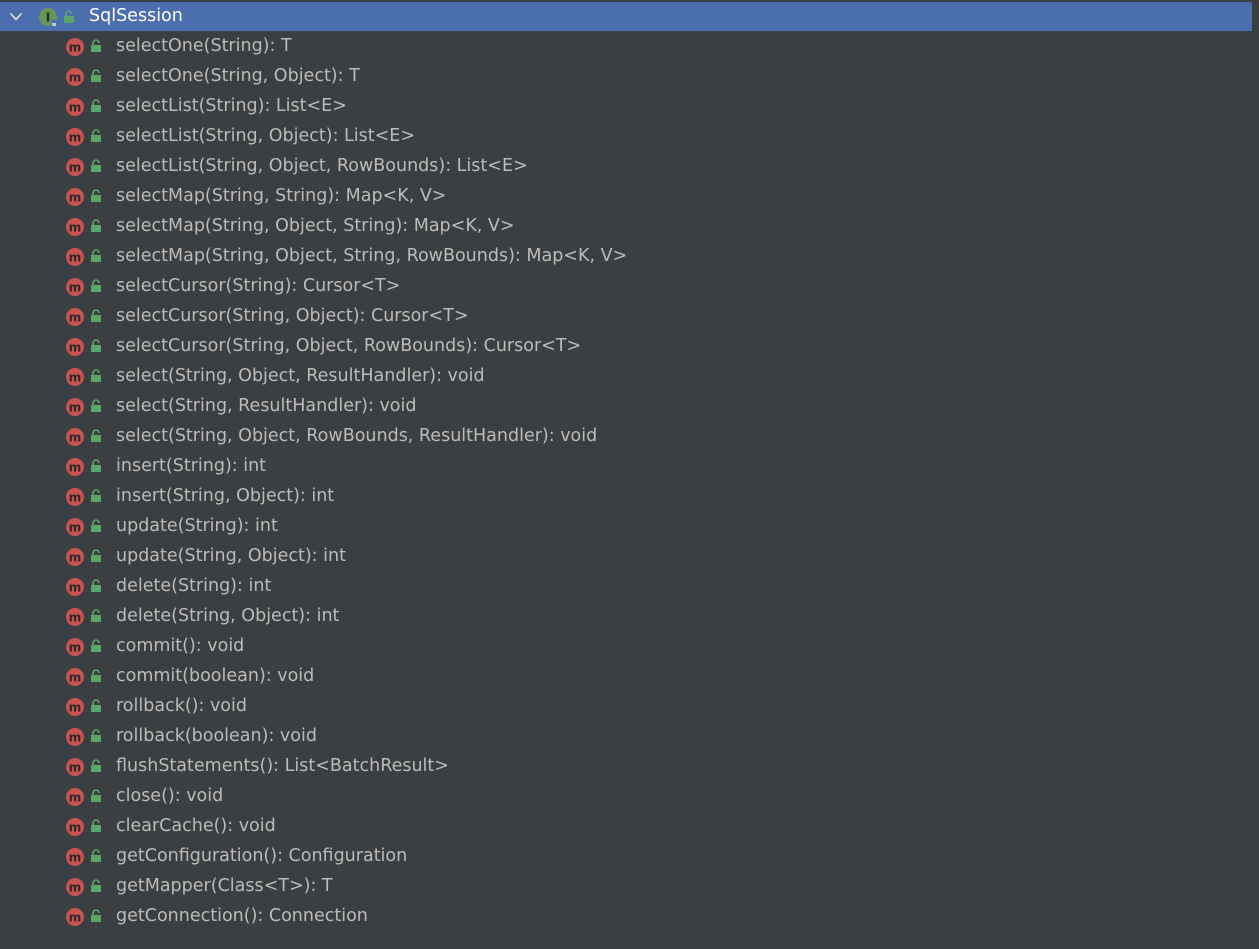  I want to click on method-signature: delete(String): int, so click(194, 586).